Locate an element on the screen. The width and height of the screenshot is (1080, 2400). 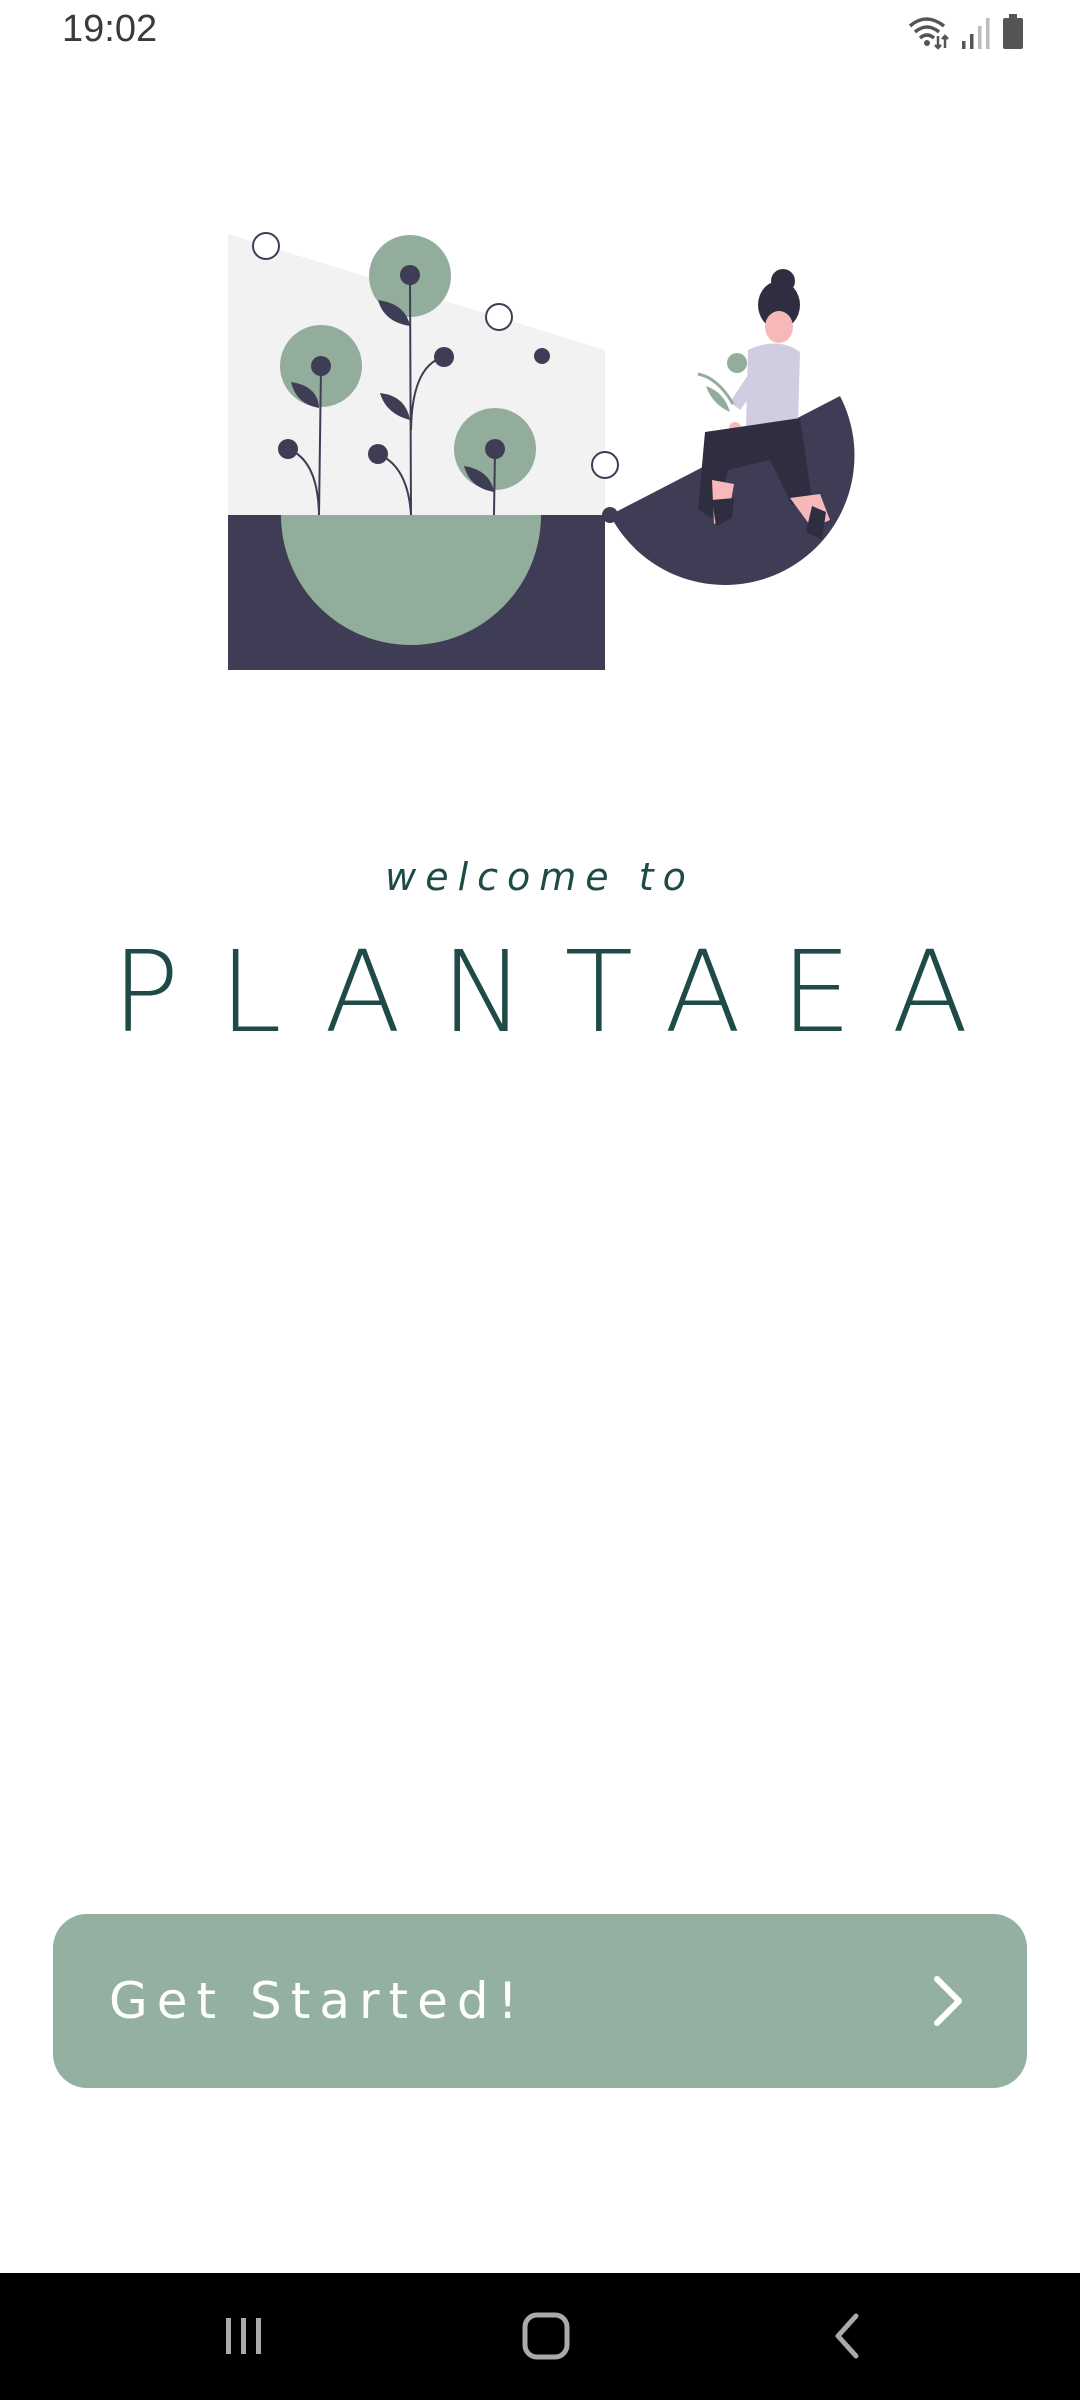
recent-apps-button is located at coordinates (244, 2336).